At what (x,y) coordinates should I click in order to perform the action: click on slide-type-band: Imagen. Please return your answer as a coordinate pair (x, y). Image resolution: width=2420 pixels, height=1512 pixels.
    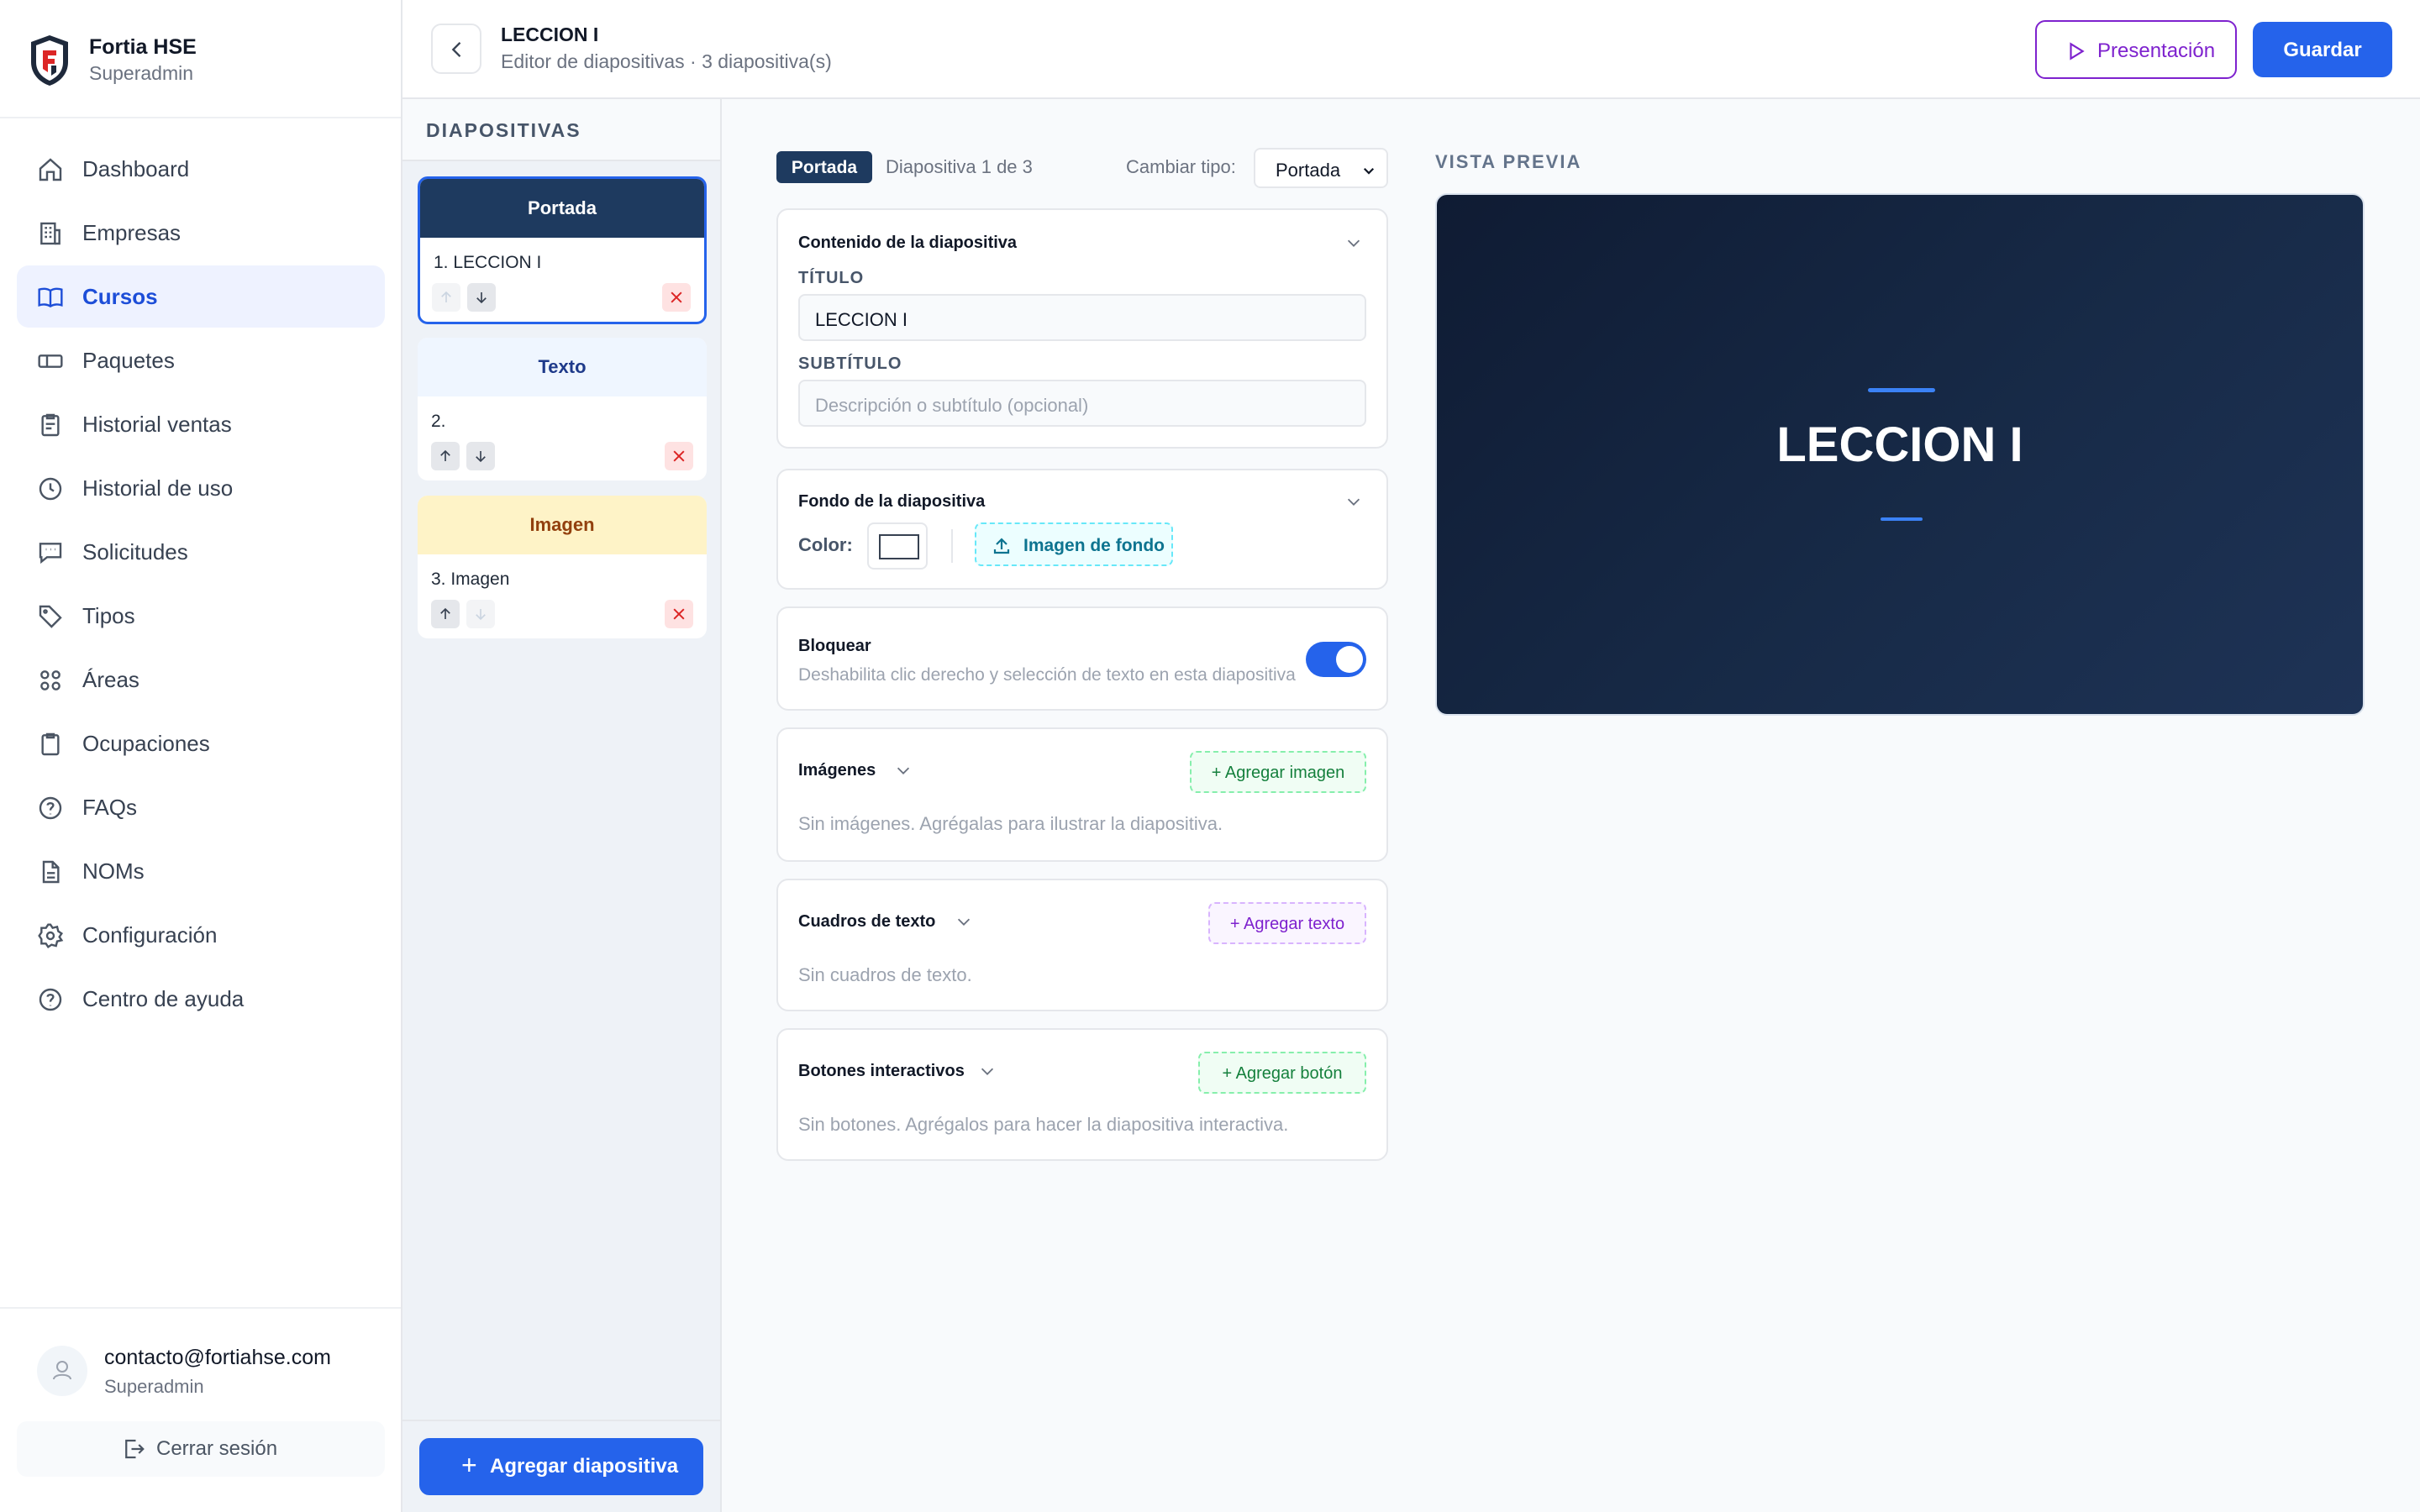
    Looking at the image, I should click on (562, 525).